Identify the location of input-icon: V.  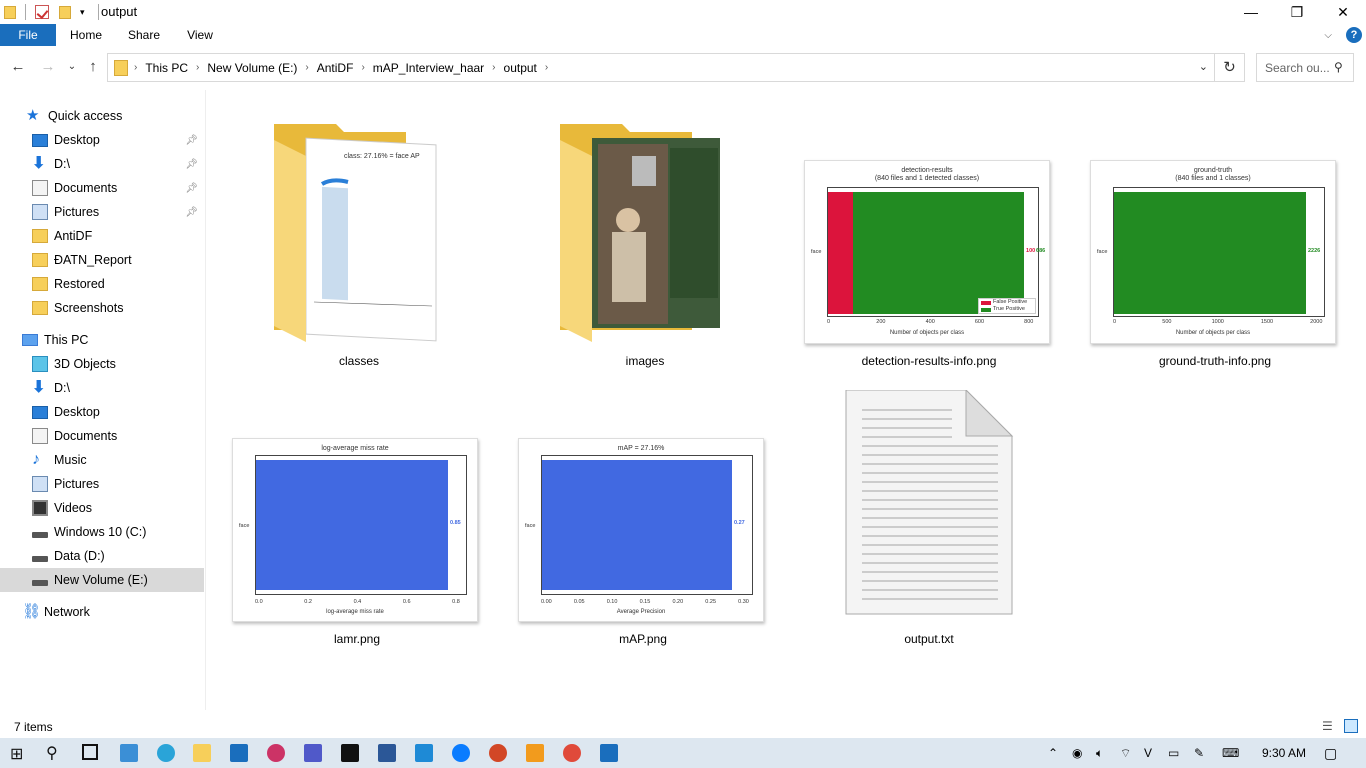
(1148, 753).